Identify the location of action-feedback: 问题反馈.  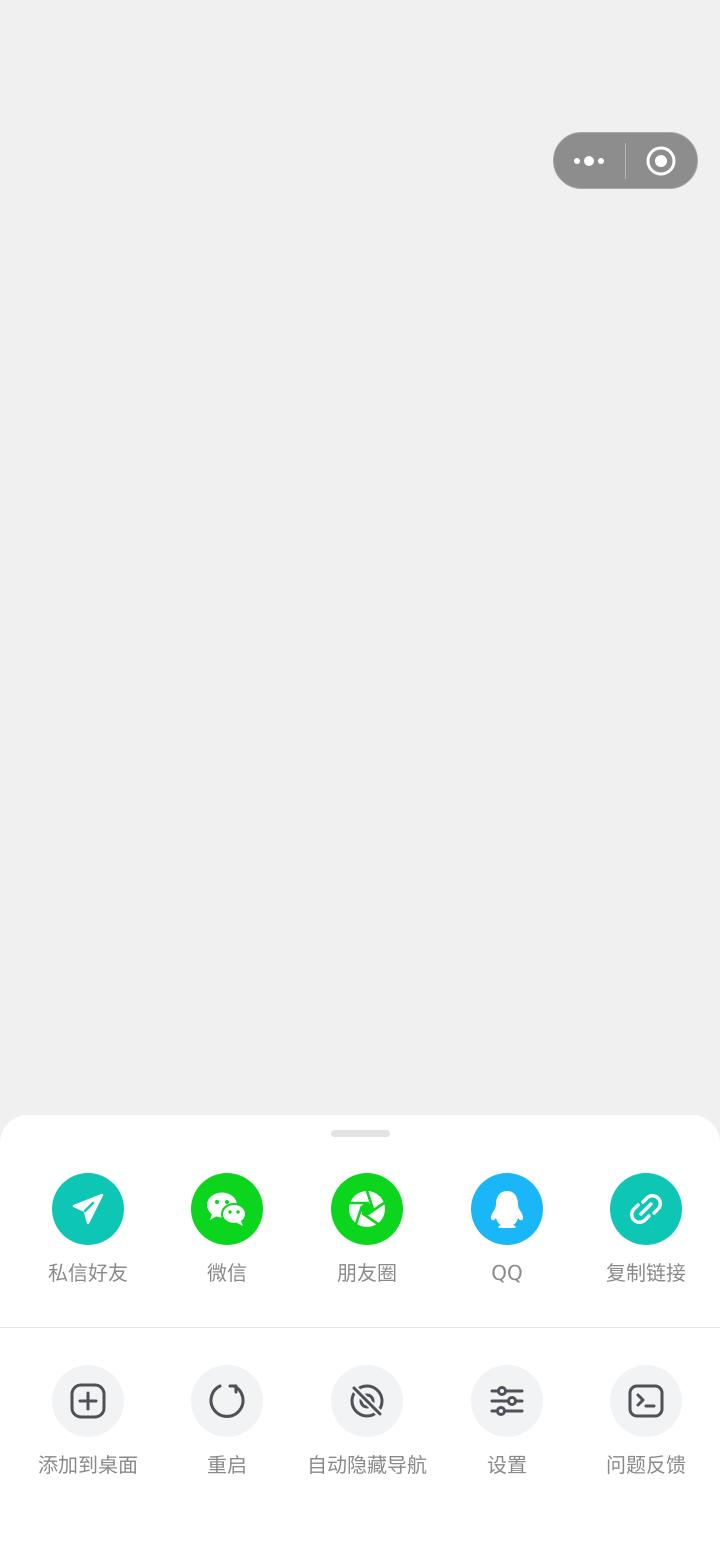
(646, 1421).